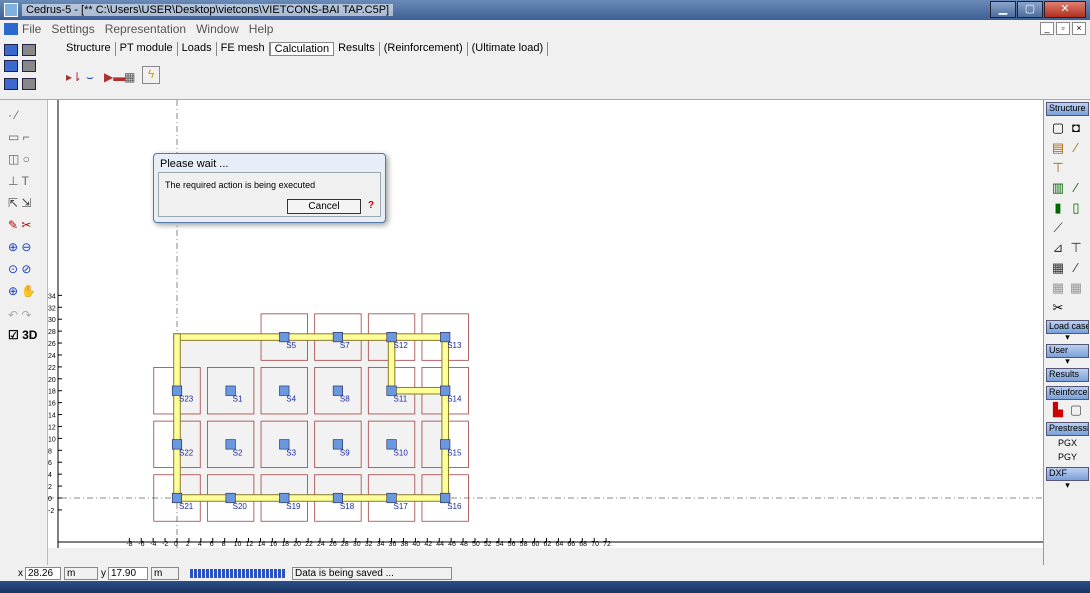 This screenshot has height=593, width=1090. What do you see at coordinates (31, 29) in the screenshot?
I see `menu-file: File` at bounding box center [31, 29].